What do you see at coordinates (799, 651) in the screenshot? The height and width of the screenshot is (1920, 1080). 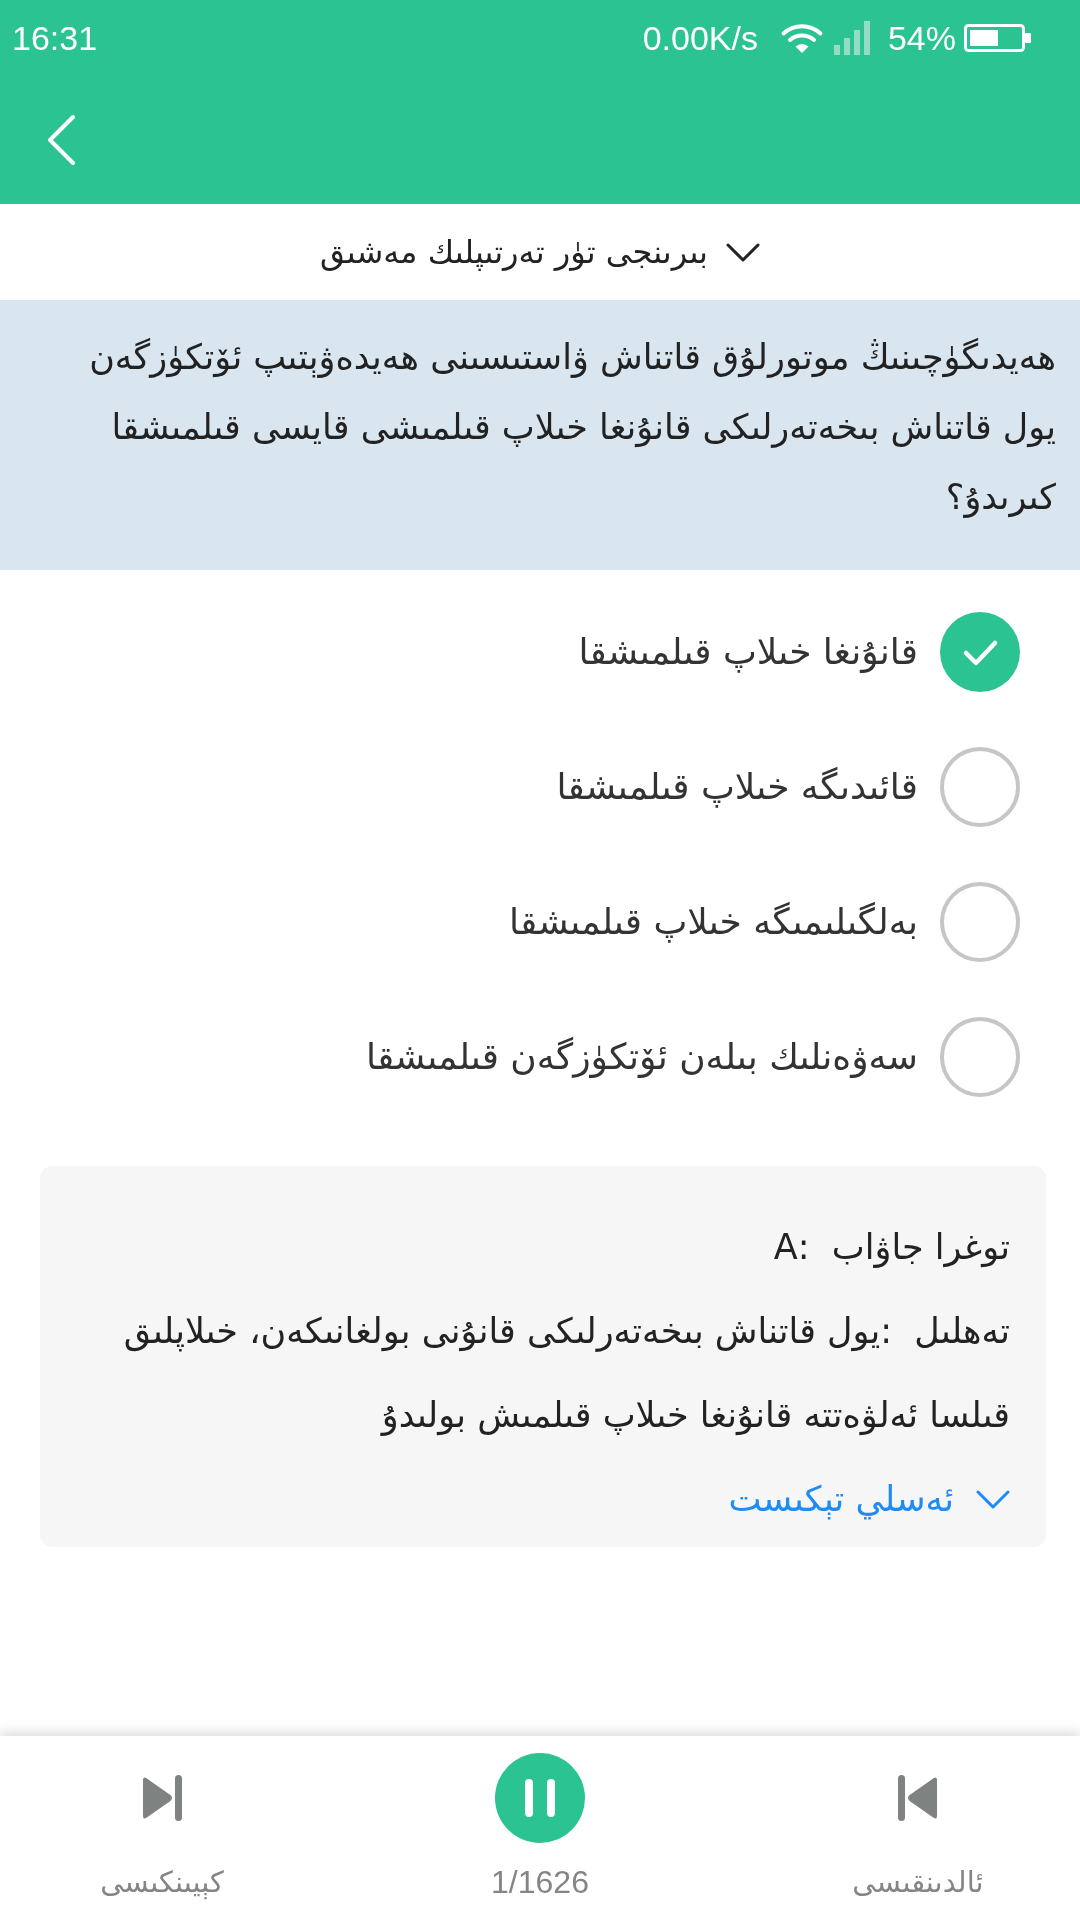 I see `answer-option: قانۇنغا خىلاپ قىلمىشقا` at bounding box center [799, 651].